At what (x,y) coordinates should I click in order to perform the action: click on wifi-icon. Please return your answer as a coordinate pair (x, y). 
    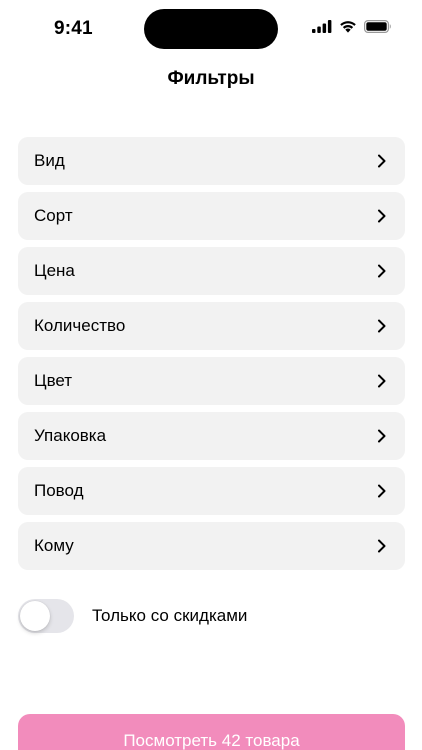
    Looking at the image, I should click on (348, 27).